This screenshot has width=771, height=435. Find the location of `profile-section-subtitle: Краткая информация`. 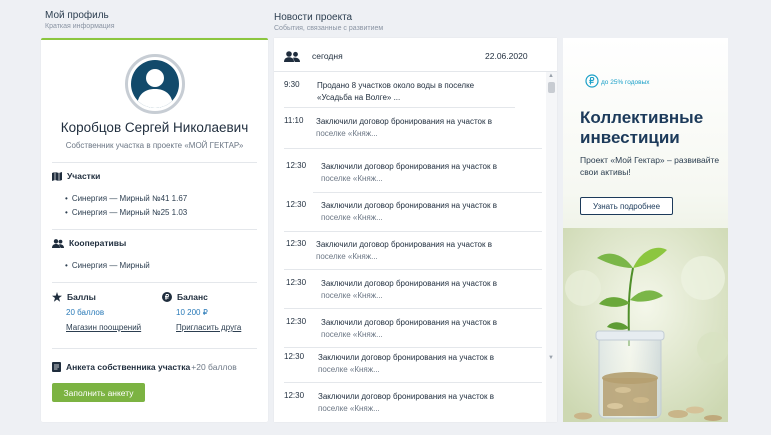

profile-section-subtitle: Краткая информация is located at coordinates (80, 26).